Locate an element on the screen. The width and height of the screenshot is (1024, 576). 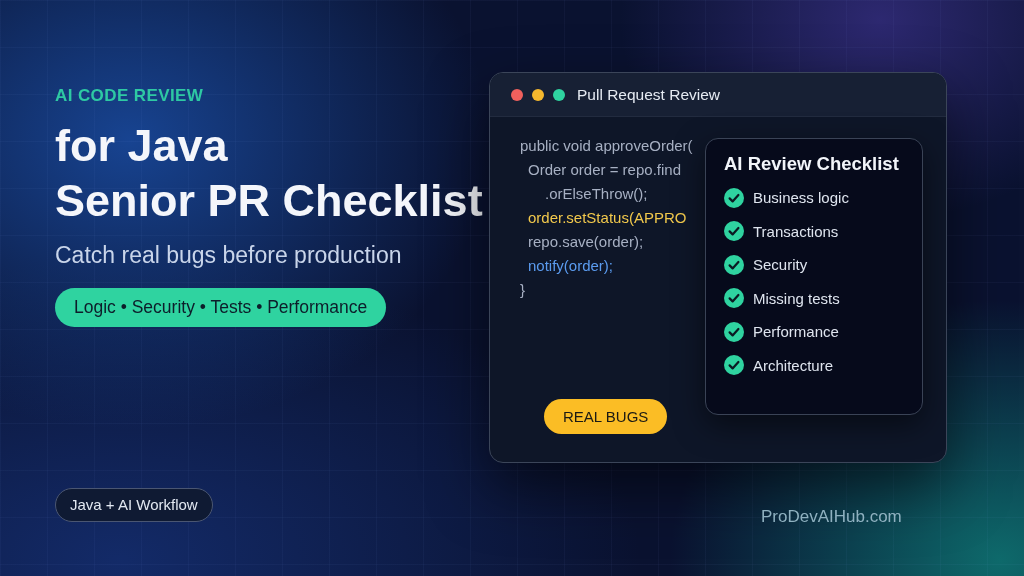
code-line: order.setStatus(APPRO is located at coordinates (607, 218).